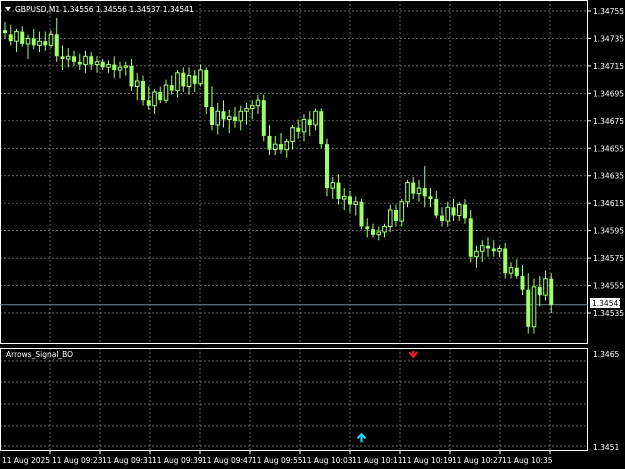 The width and height of the screenshot is (625, 469). Describe the element at coordinates (26, 460) in the screenshot. I see `time-tick-label: 11 Aug 2025` at that location.